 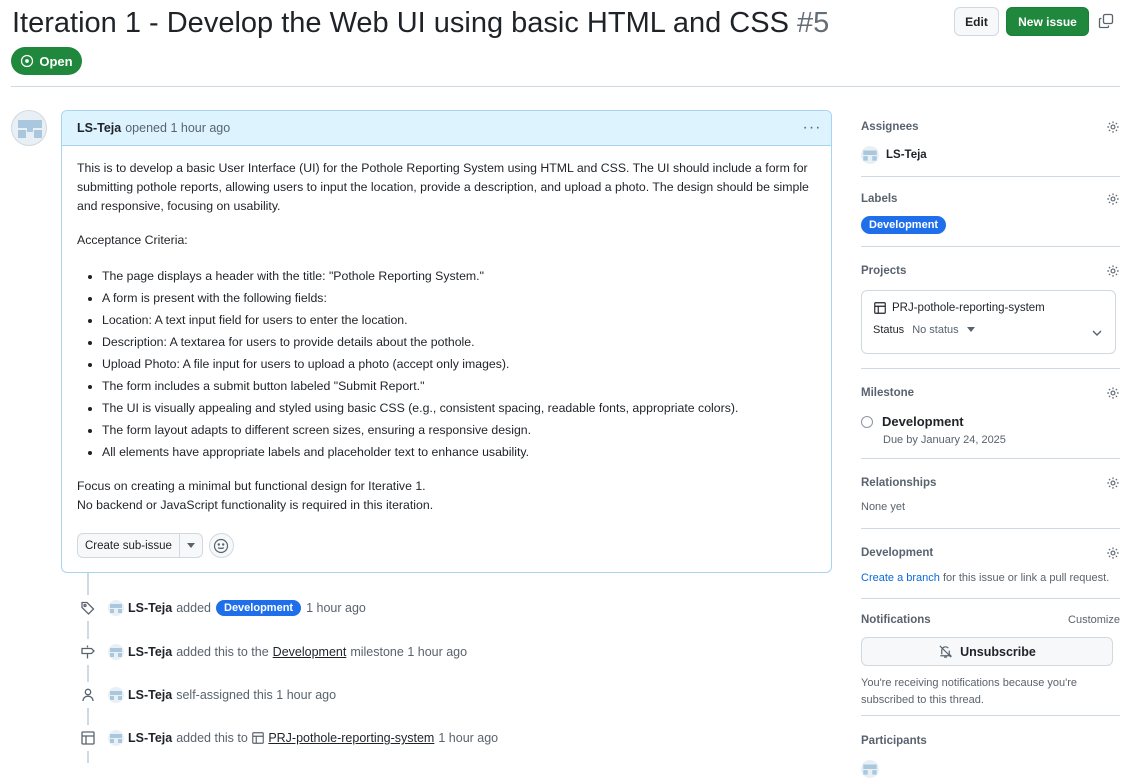 What do you see at coordinates (446, 128) in the screenshot?
I see `comment-header: LS-Teja opened 1 hour ago ···` at bounding box center [446, 128].